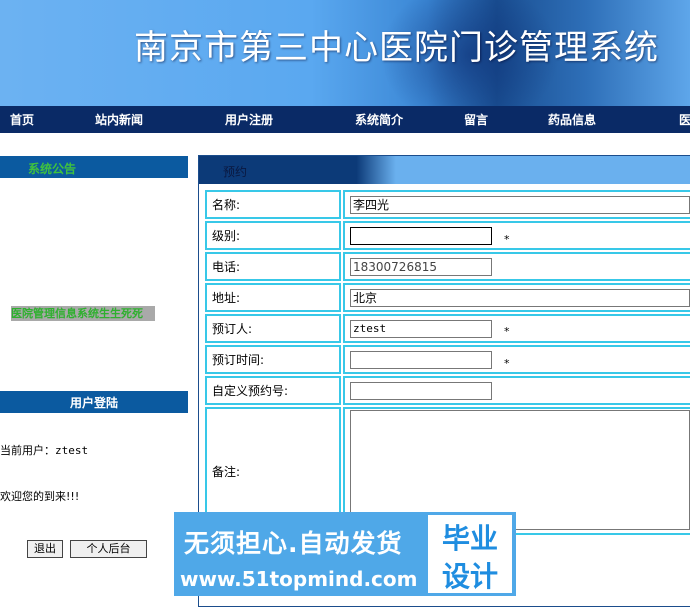  I want to click on personal-admin-button: 个人后台, so click(108, 549).